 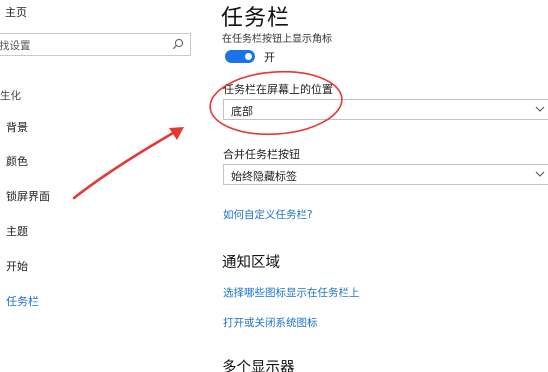 What do you see at coordinates (16, 12) in the screenshot?
I see `sidebar-home-link: 主页` at bounding box center [16, 12].